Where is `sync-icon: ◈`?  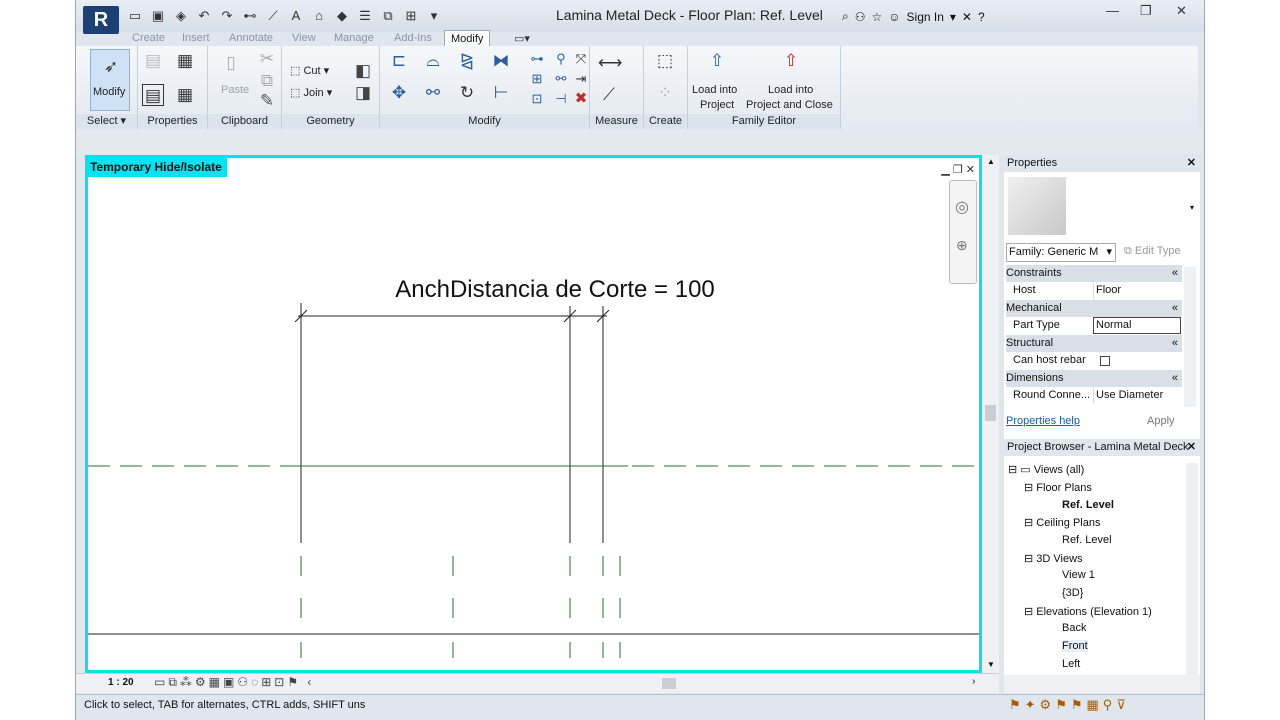 sync-icon: ◈ is located at coordinates (181, 16).